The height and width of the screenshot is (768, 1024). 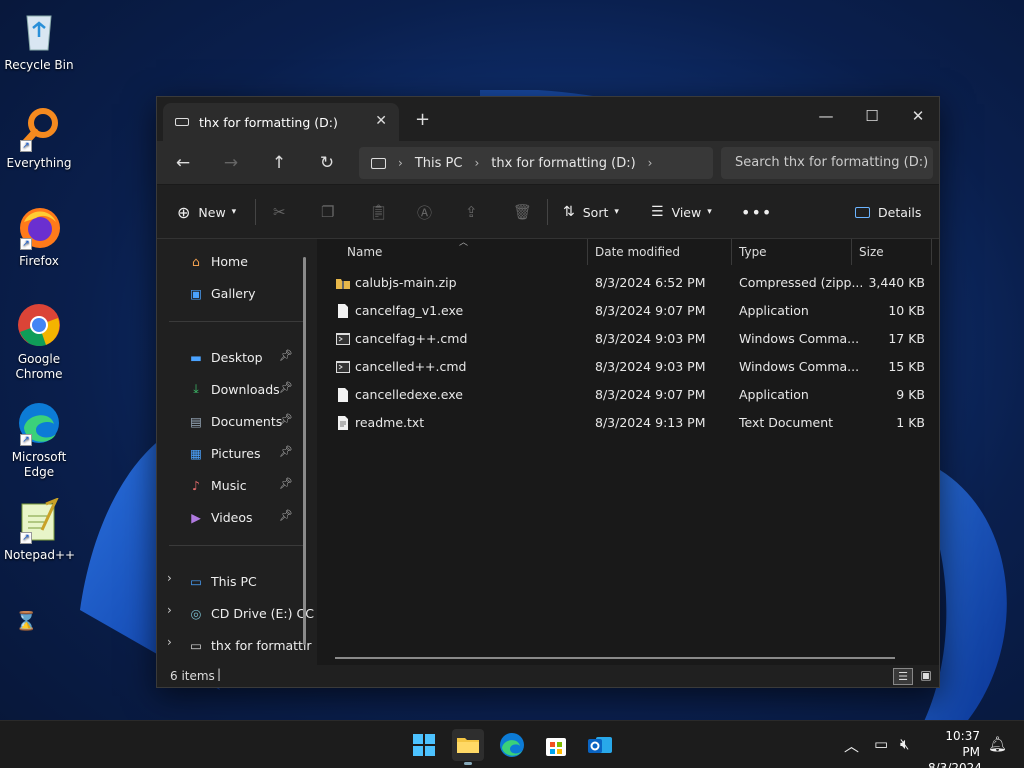 What do you see at coordinates (343, 284) in the screenshot?
I see `zip-folder-icon` at bounding box center [343, 284].